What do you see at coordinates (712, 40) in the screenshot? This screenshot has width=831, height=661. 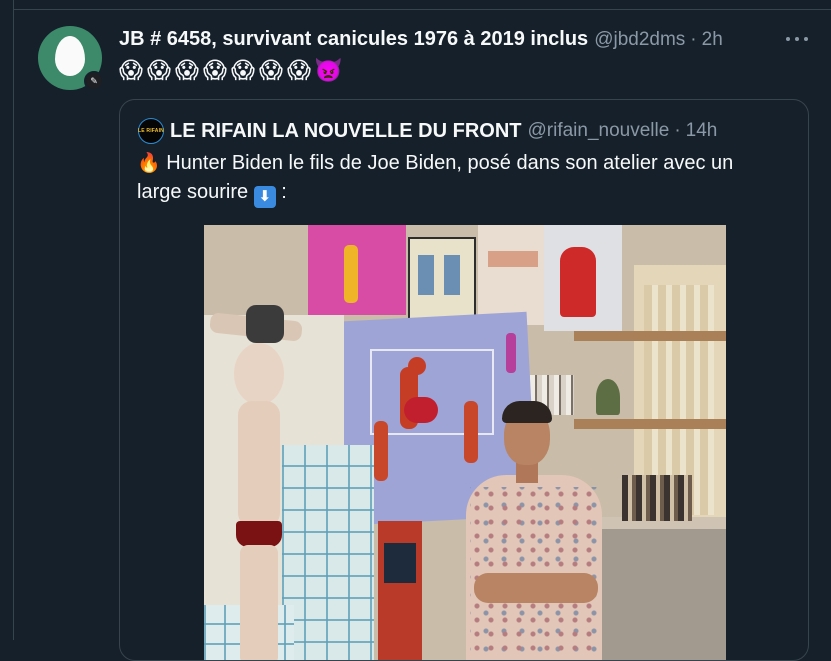 I see `tweet-timestamp: 2h` at bounding box center [712, 40].